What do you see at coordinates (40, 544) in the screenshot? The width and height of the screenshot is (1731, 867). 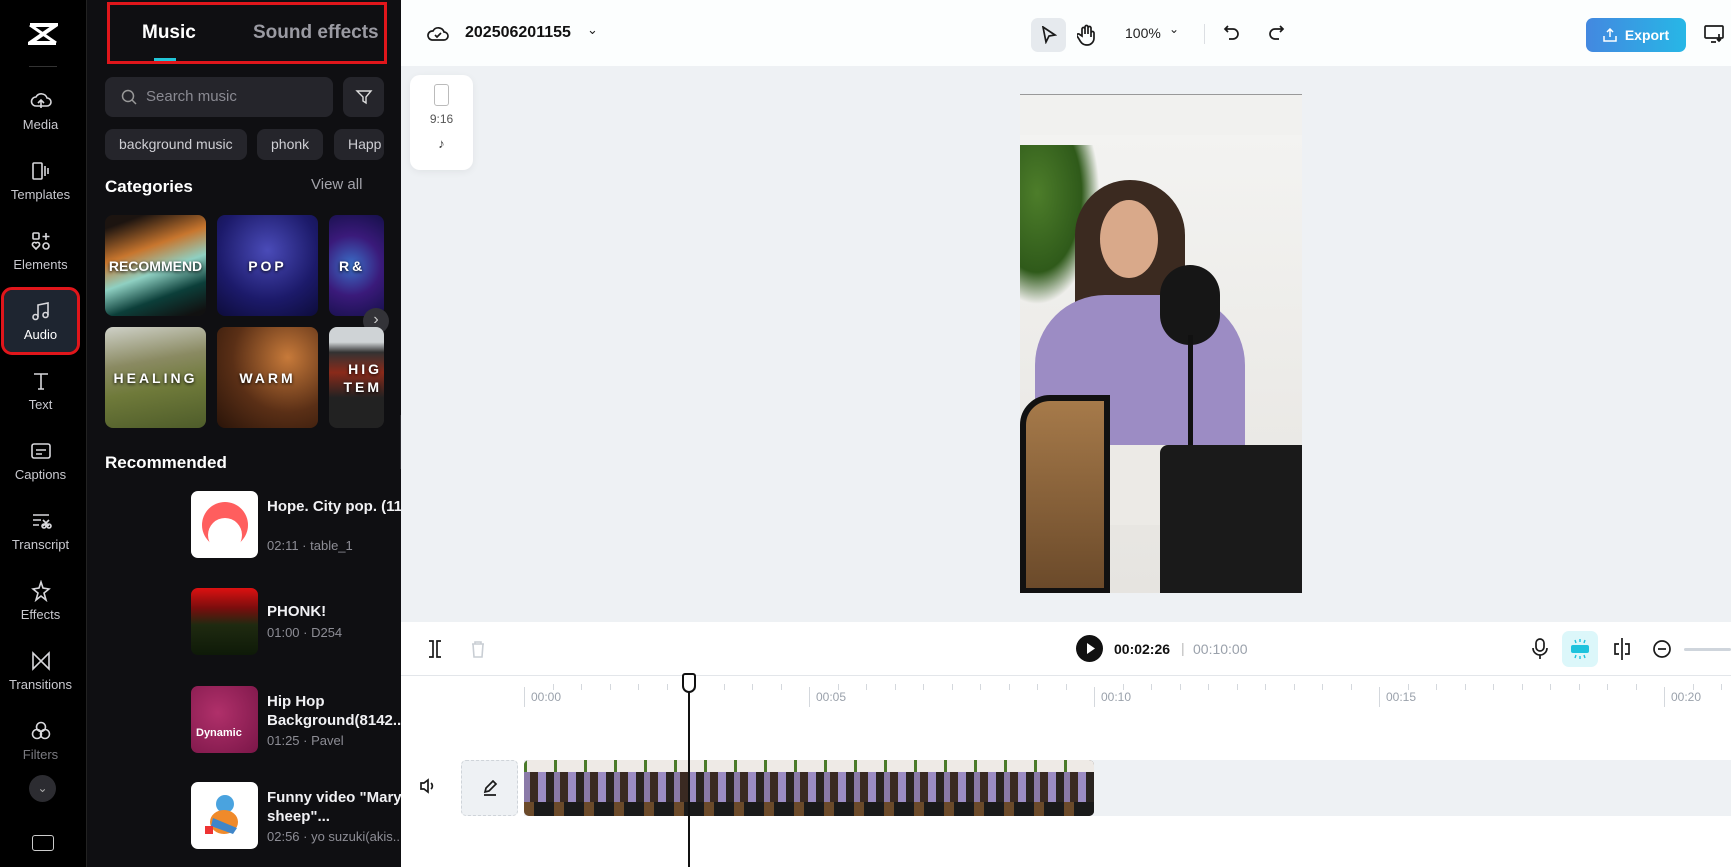 I see `nav-item-label: Transcript` at bounding box center [40, 544].